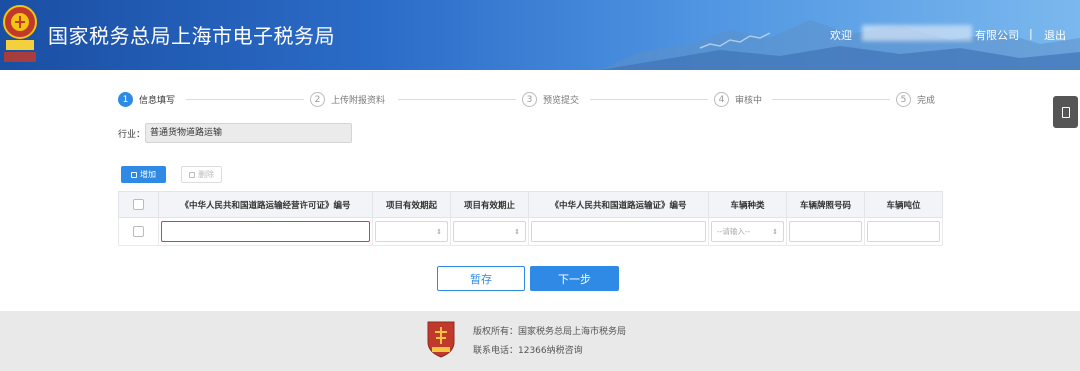 The width and height of the screenshot is (1080, 371). I want to click on start-date-input: ⇕, so click(411, 231).